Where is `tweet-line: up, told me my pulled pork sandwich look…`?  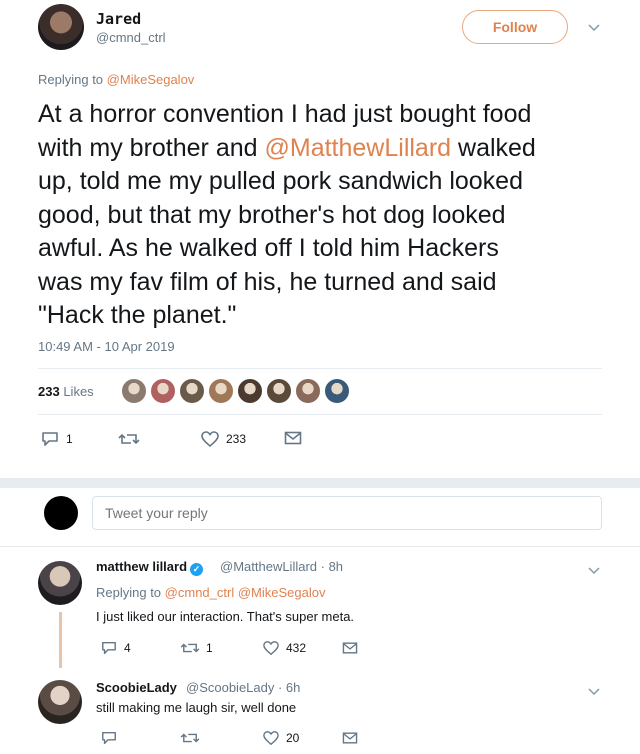 tweet-line: up, told me my pulled pork sandwich look… is located at coordinates (280, 181).